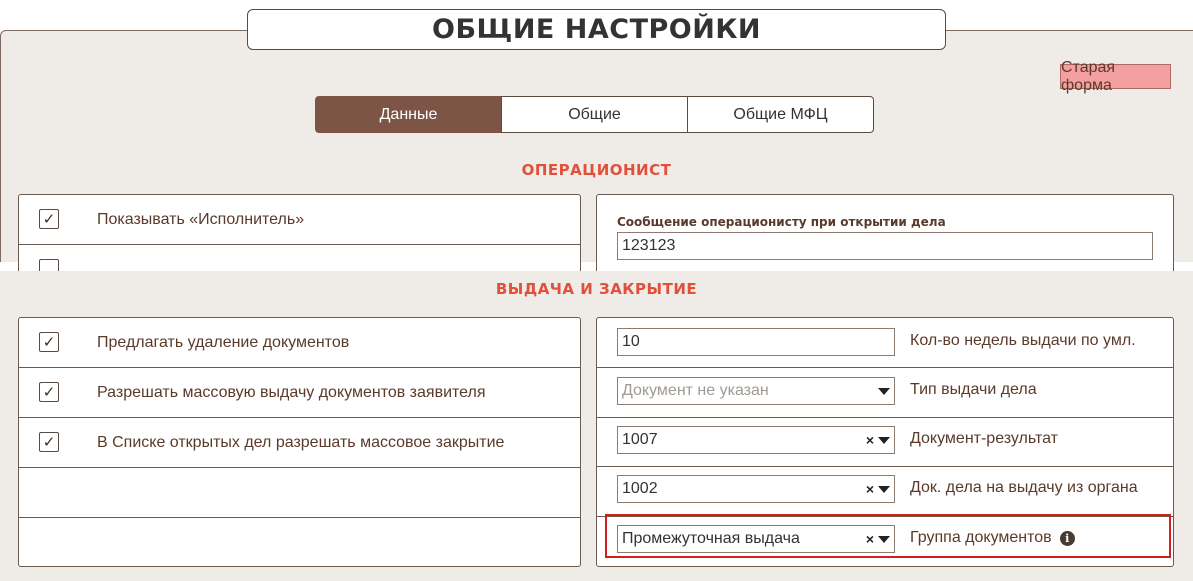  What do you see at coordinates (973, 389) in the screenshot?
I see `issue-type-label: Тип выдачи дела` at bounding box center [973, 389].